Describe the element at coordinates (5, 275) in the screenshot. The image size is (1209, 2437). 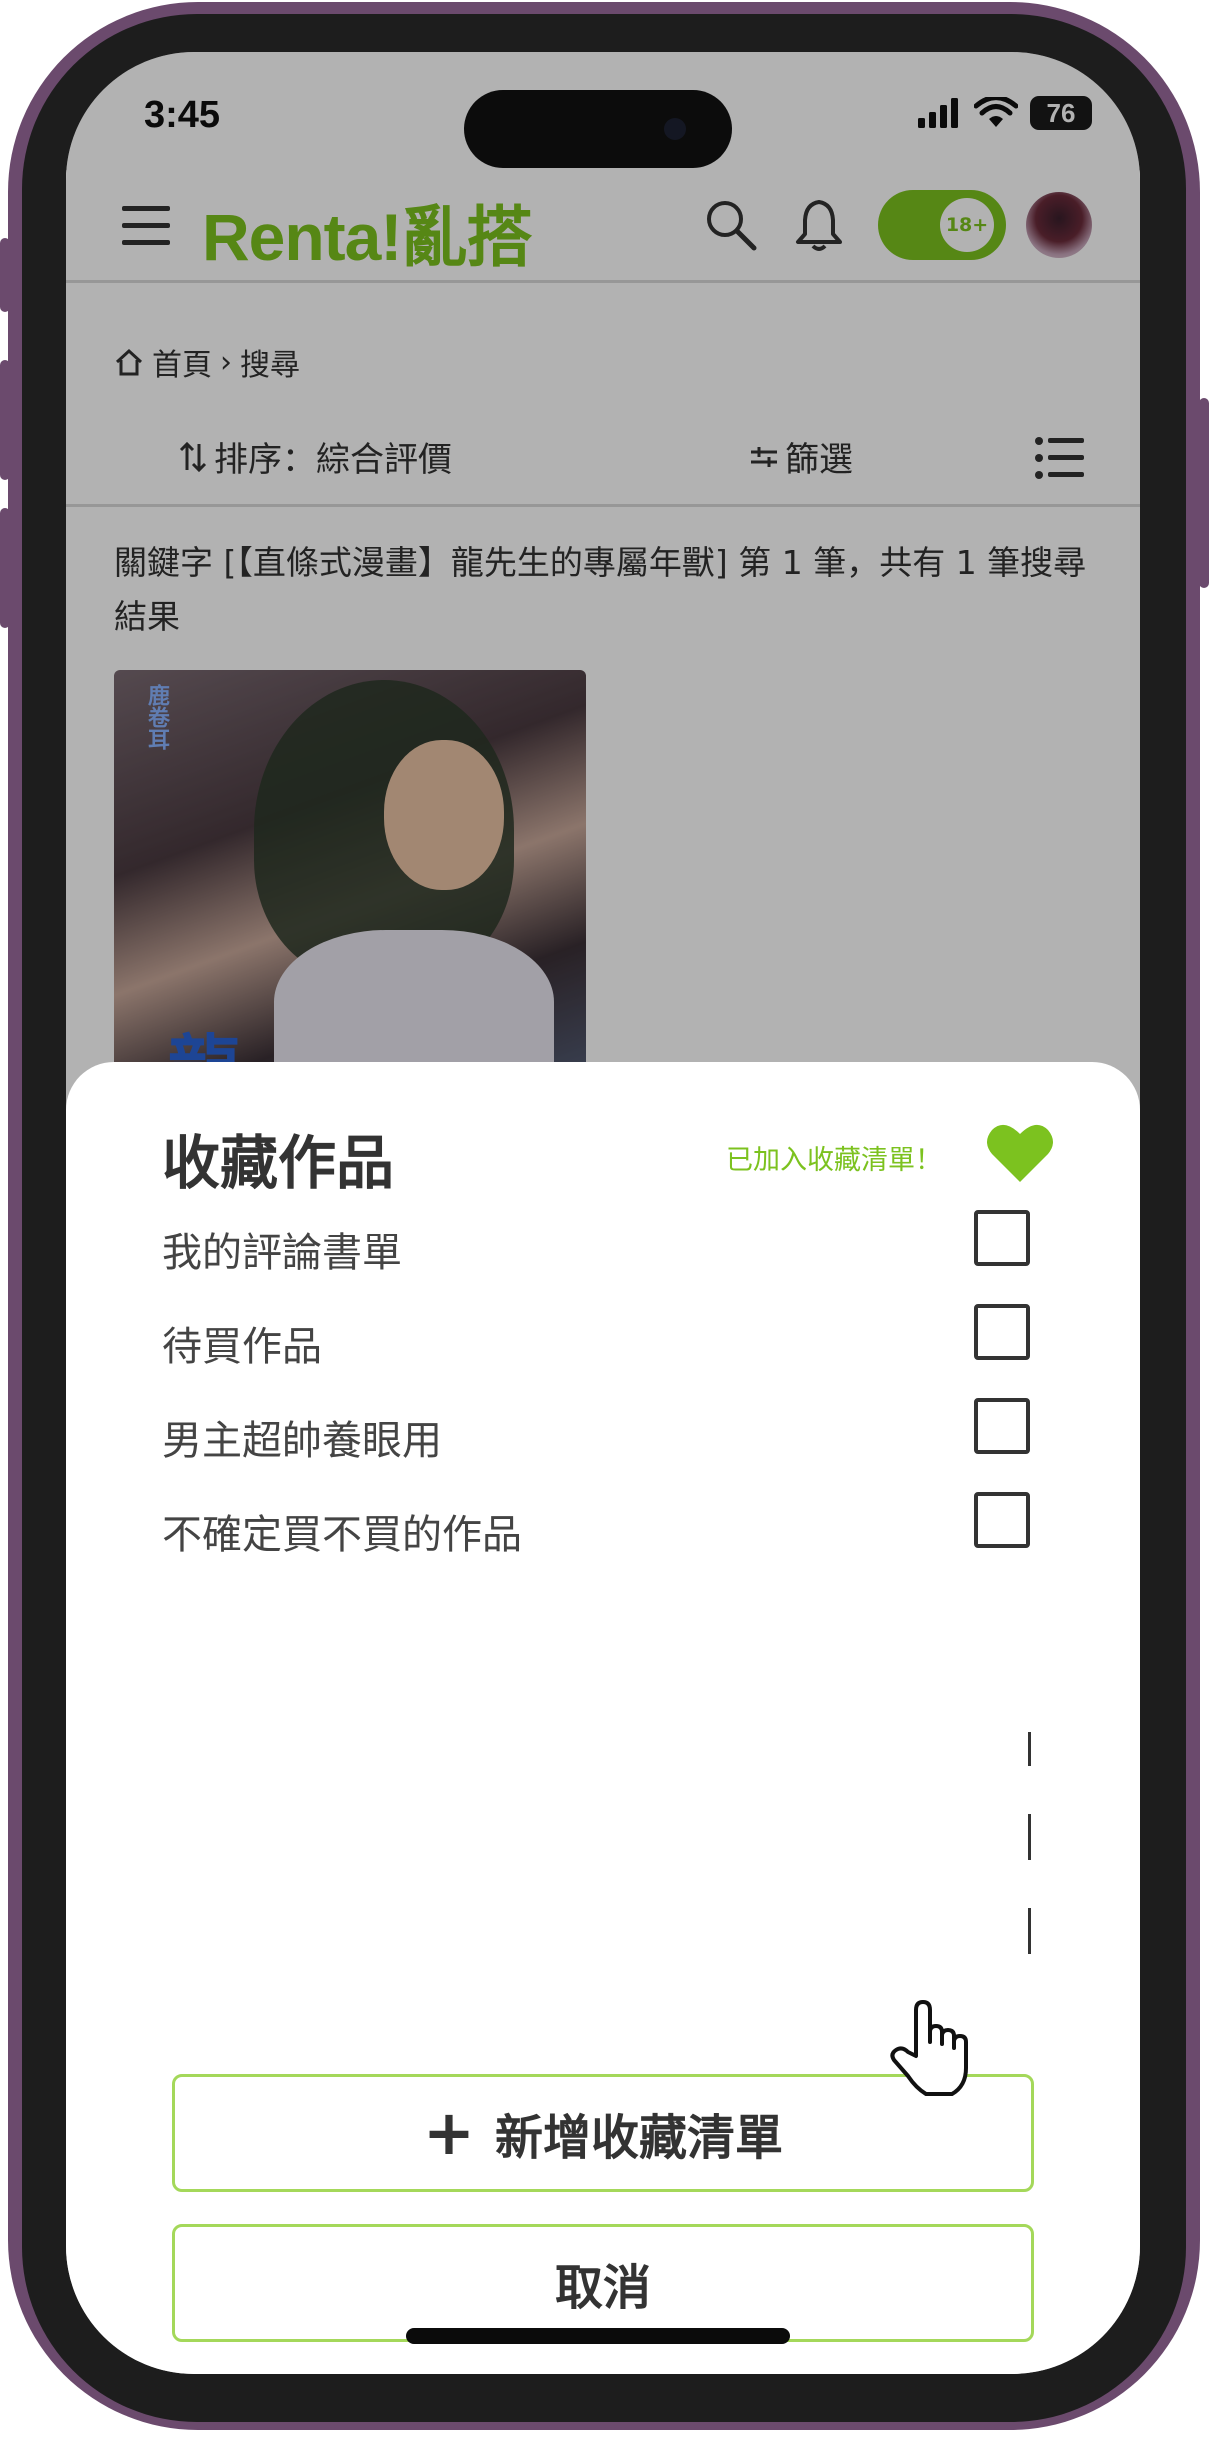
I see `action-button` at that location.